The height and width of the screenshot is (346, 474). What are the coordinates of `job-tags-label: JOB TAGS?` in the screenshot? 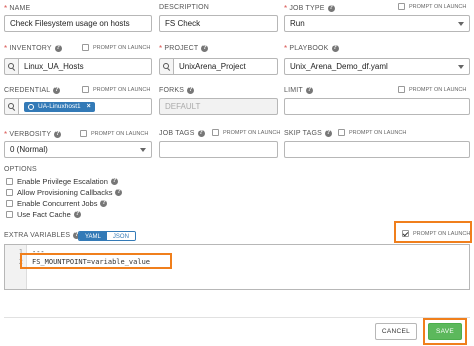 It's located at (182, 133).